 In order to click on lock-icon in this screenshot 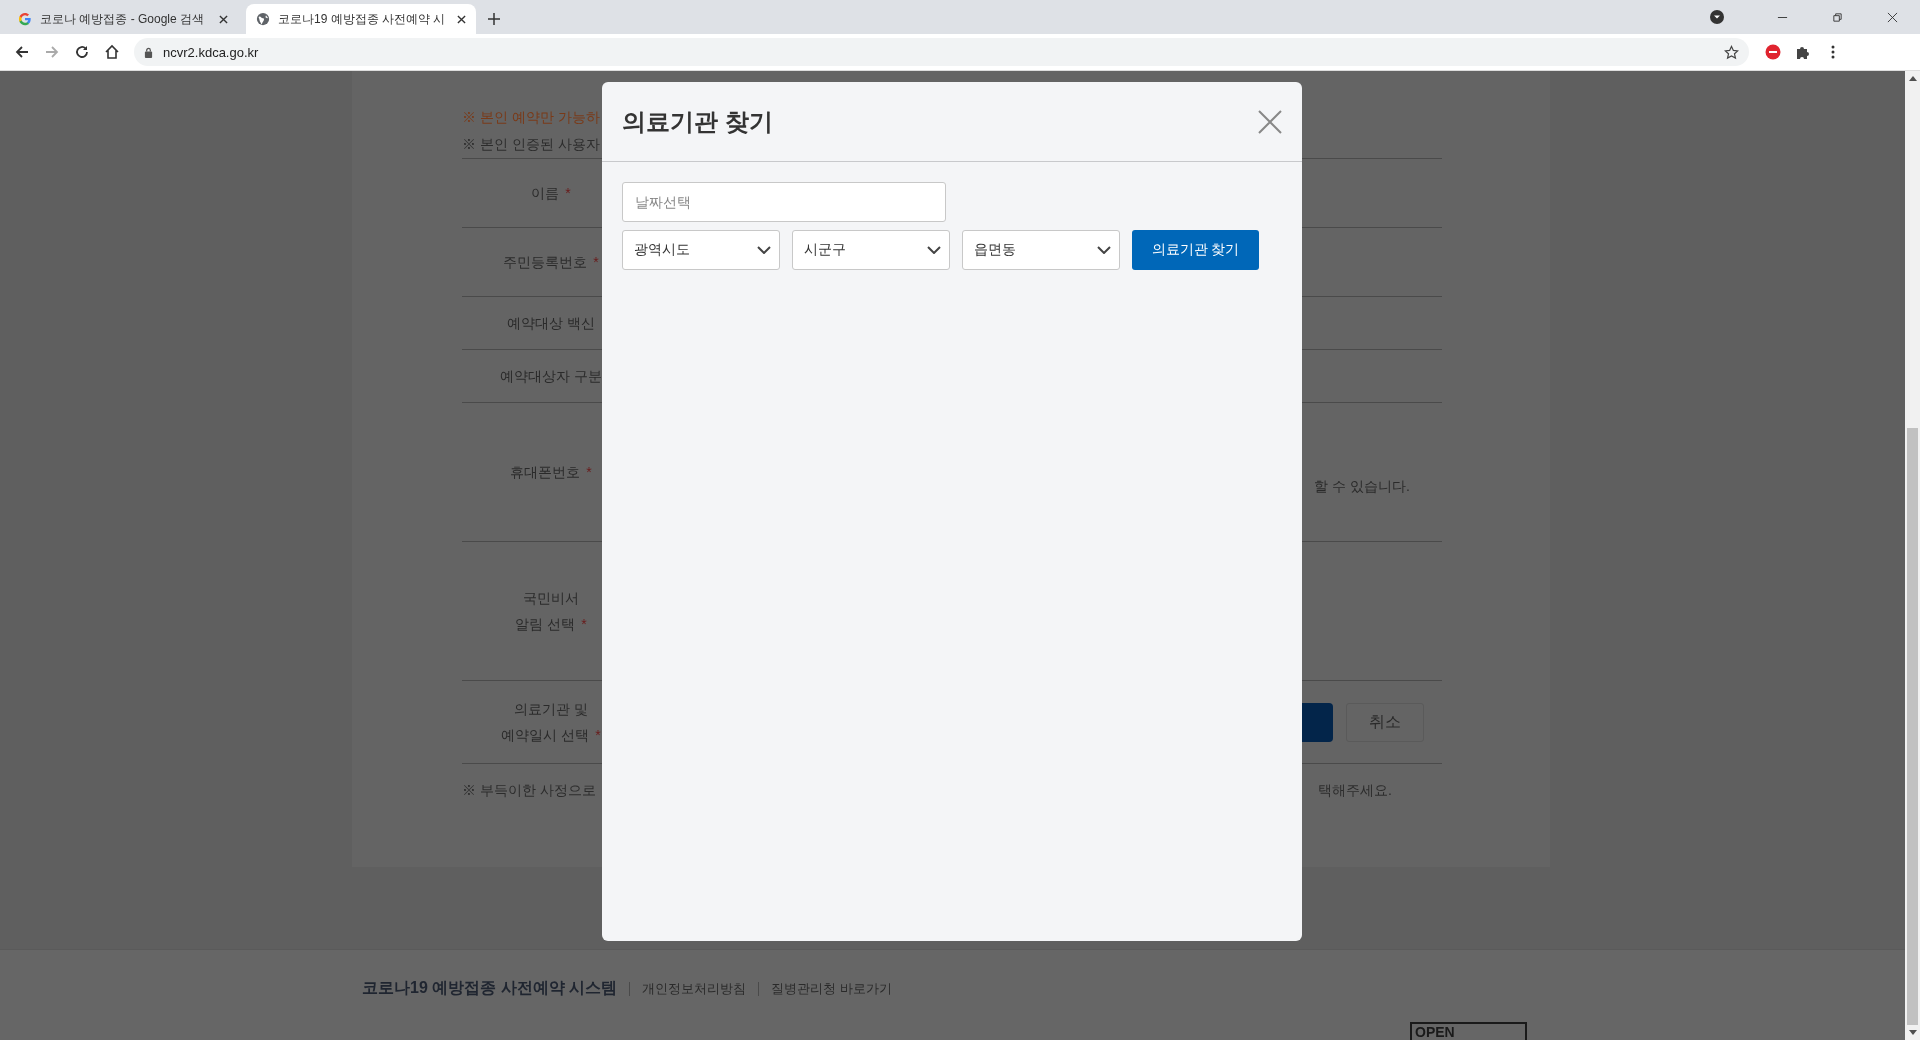, I will do `click(148, 52)`.